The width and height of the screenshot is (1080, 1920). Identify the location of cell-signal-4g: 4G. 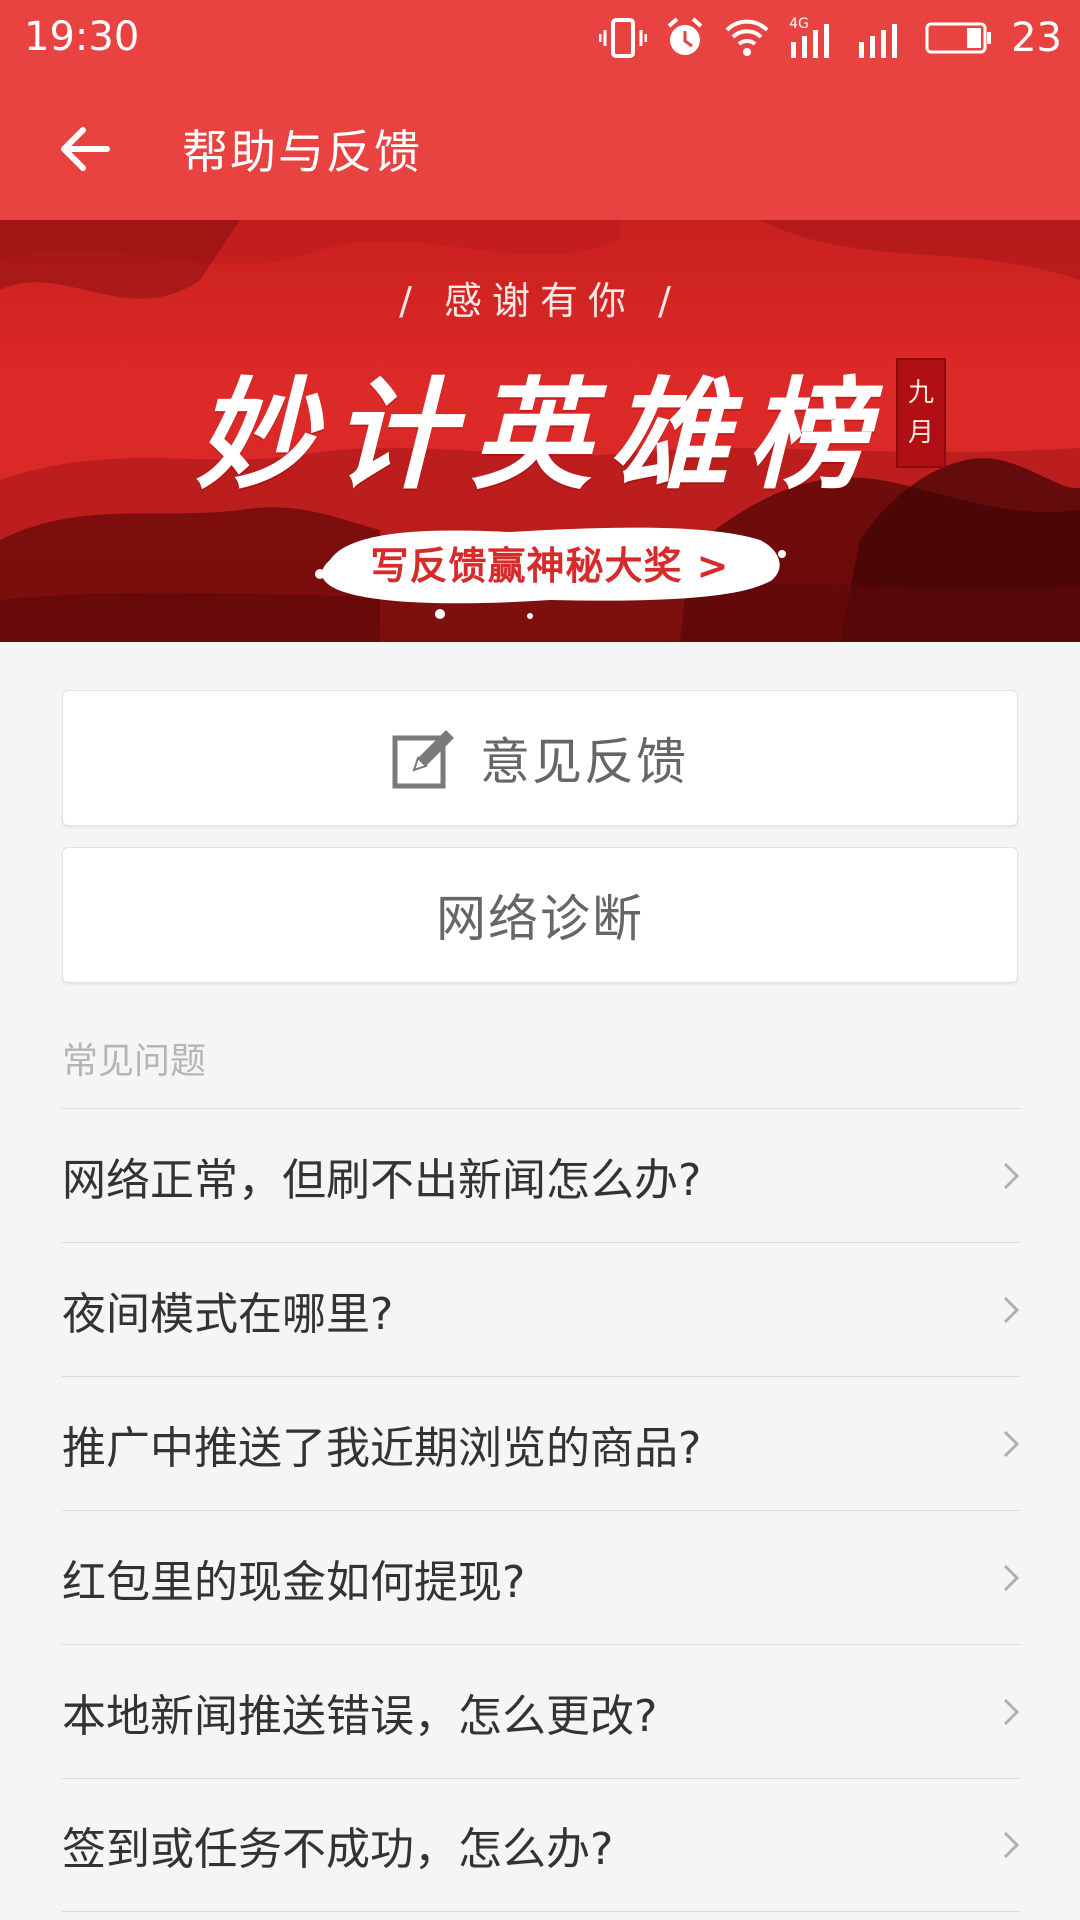
(814, 38).